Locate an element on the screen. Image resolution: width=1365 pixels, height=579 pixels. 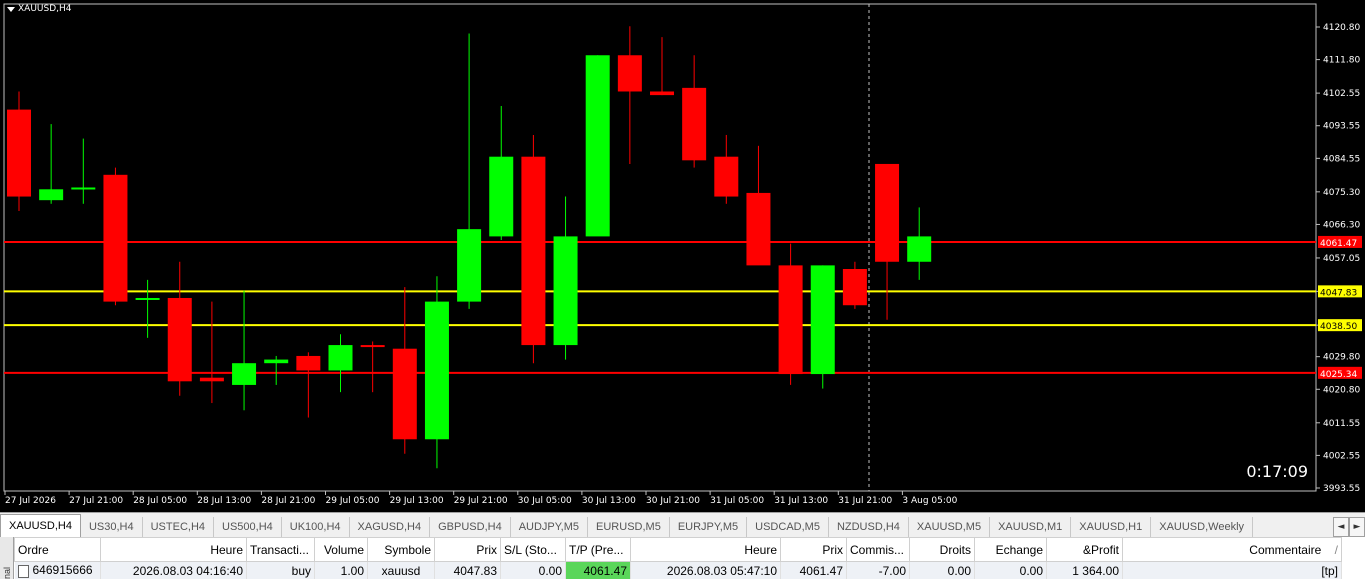
level-price-label: 4038.50 is located at coordinates (1338, 327).